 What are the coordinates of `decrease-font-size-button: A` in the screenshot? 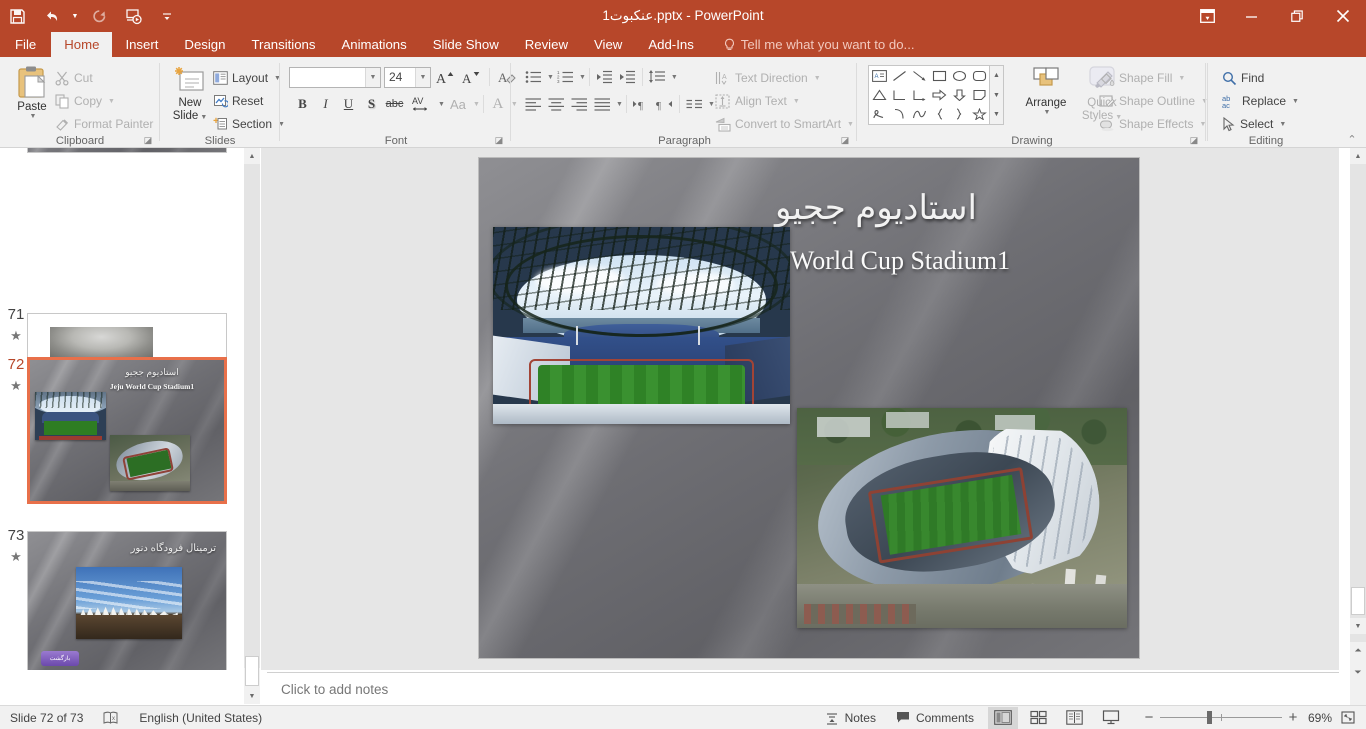 It's located at (471, 77).